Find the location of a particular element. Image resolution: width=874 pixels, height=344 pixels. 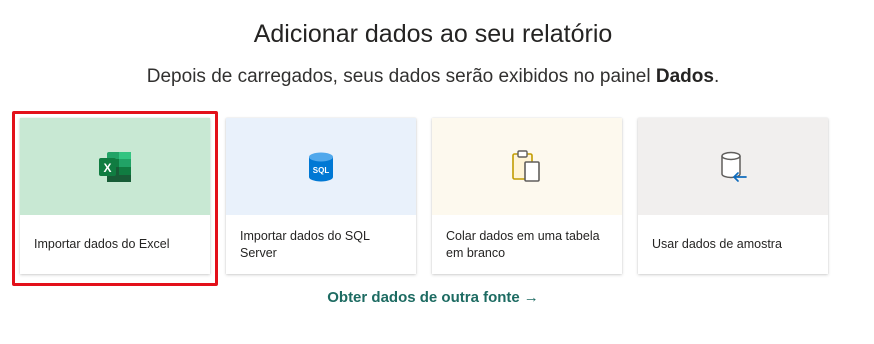

card-label: Usar dados de amostra is located at coordinates (717, 244).